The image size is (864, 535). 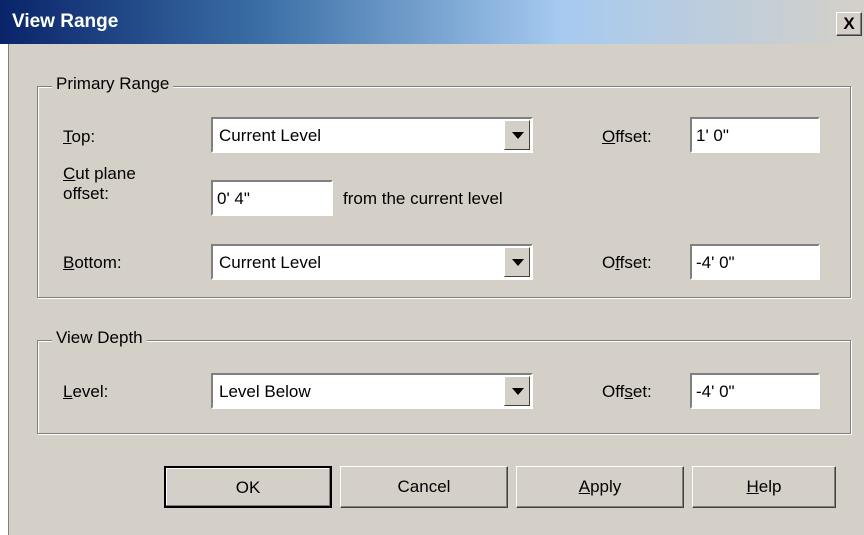 What do you see at coordinates (113, 84) in the screenshot?
I see `primary-range-legend: Primary Range` at bounding box center [113, 84].